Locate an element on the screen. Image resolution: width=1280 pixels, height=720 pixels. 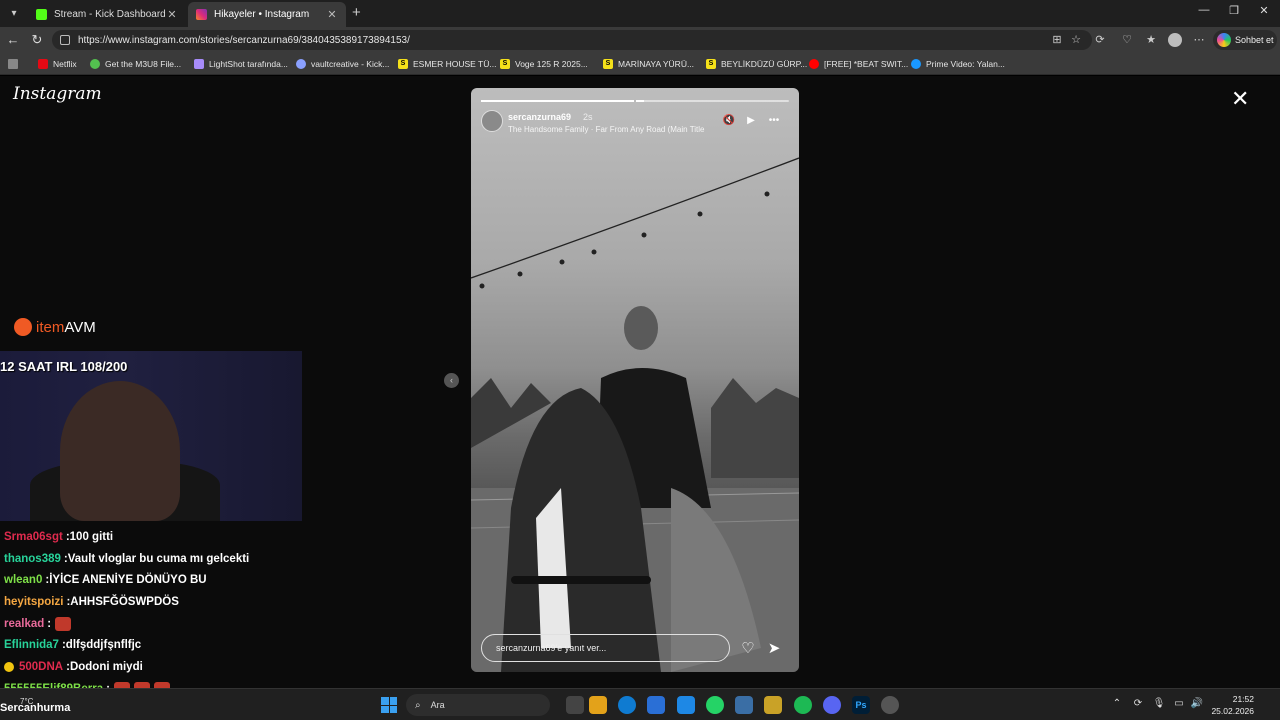
kick-icon is located at coordinates (41, 14).